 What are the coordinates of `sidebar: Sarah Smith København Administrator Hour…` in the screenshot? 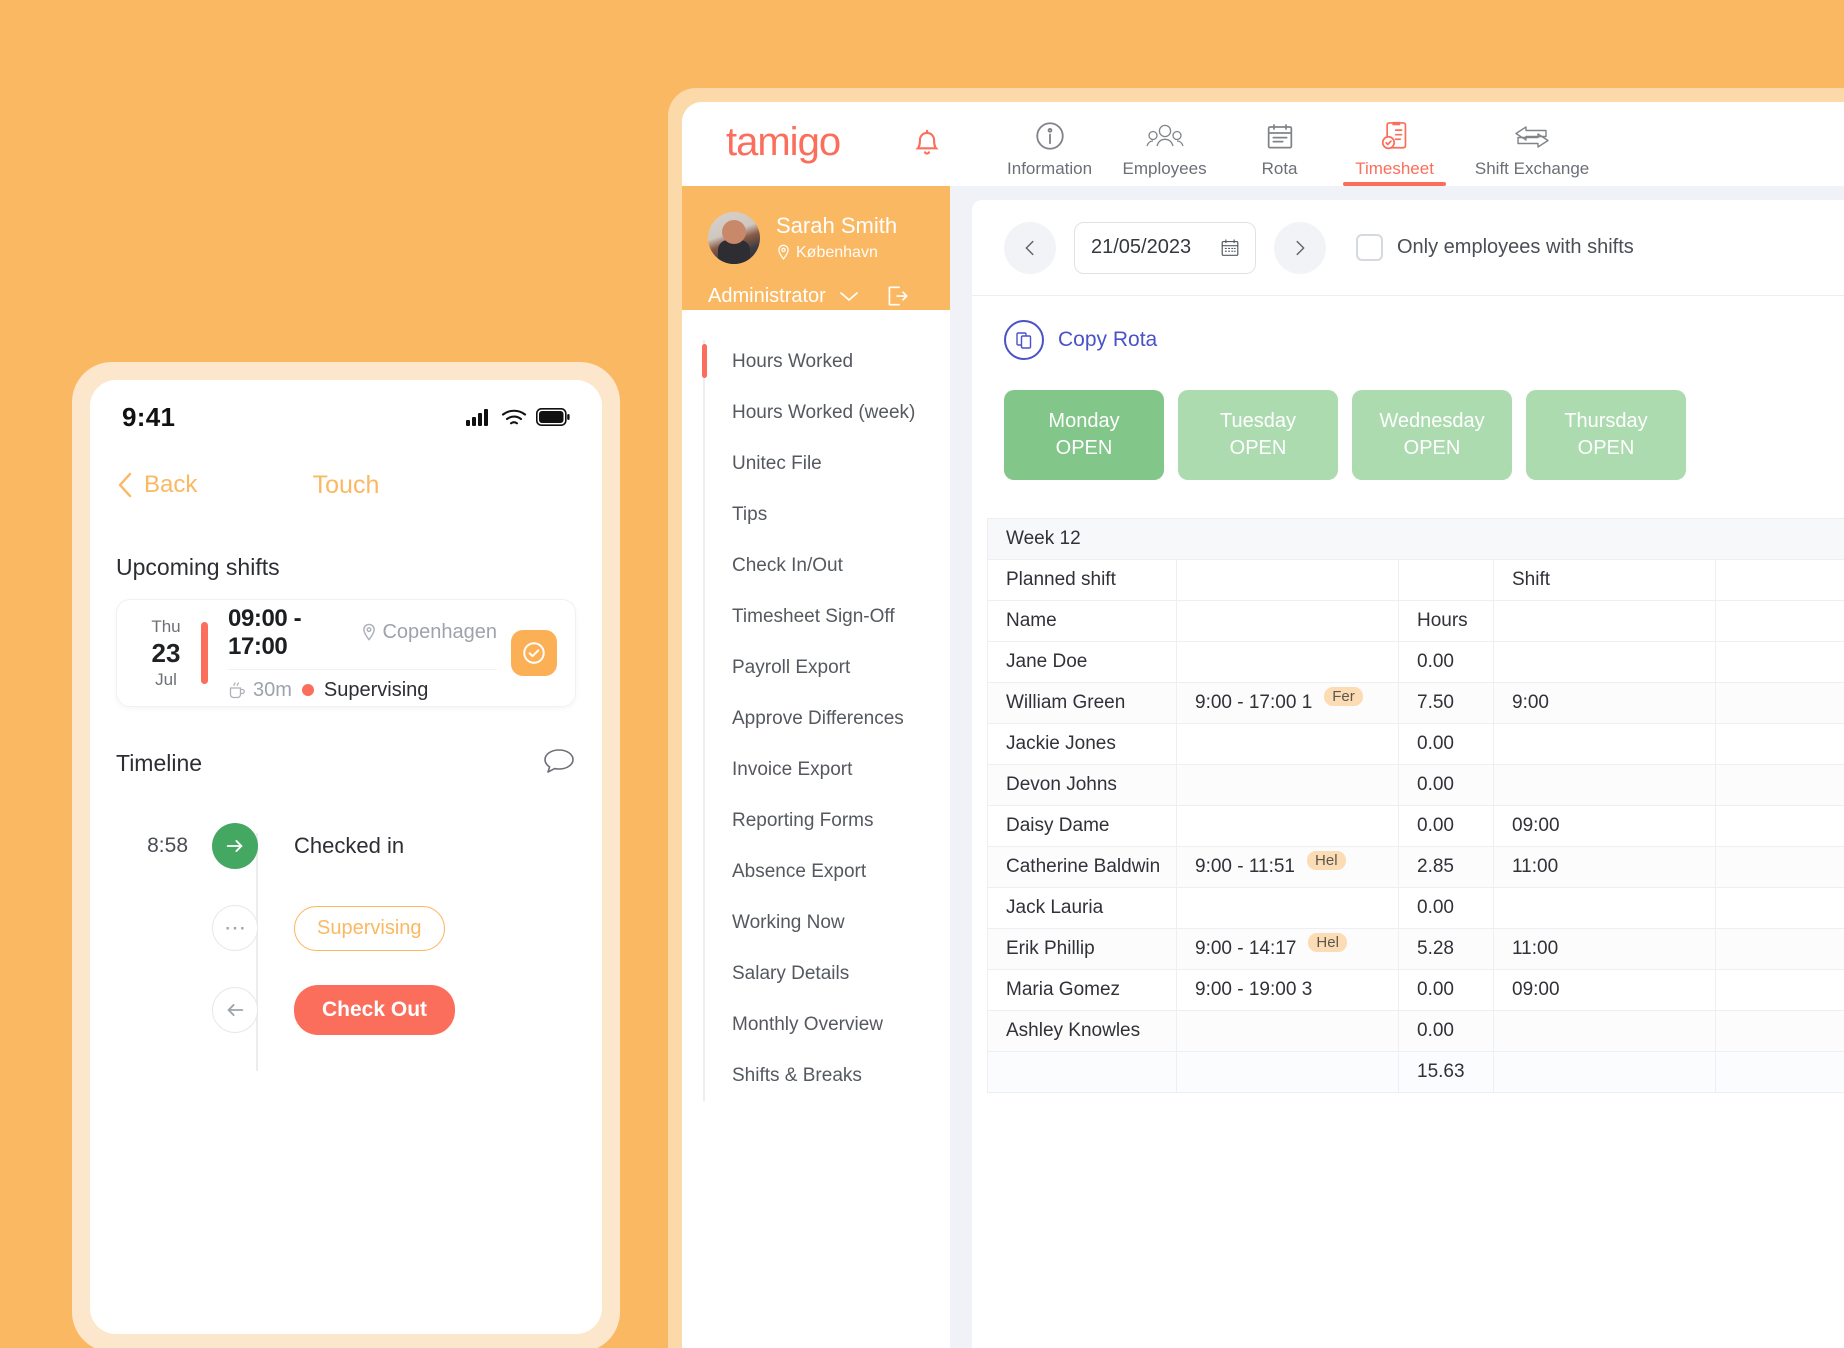 It's located at (816, 767).